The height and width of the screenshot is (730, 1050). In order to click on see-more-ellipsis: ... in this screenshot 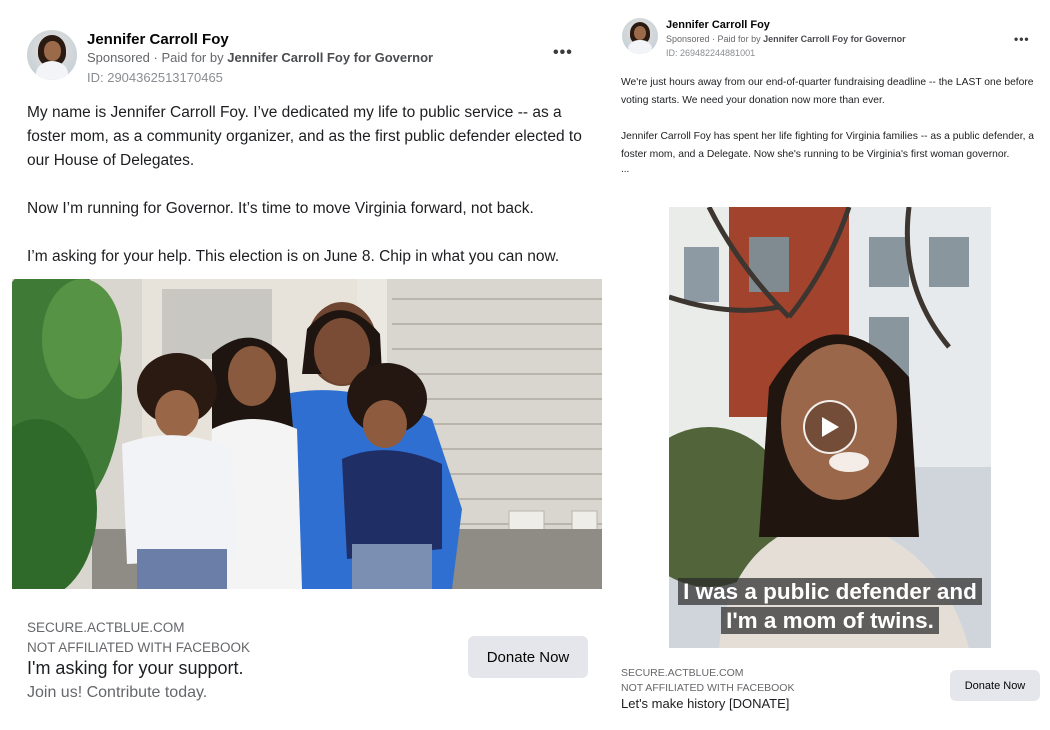, I will do `click(831, 170)`.